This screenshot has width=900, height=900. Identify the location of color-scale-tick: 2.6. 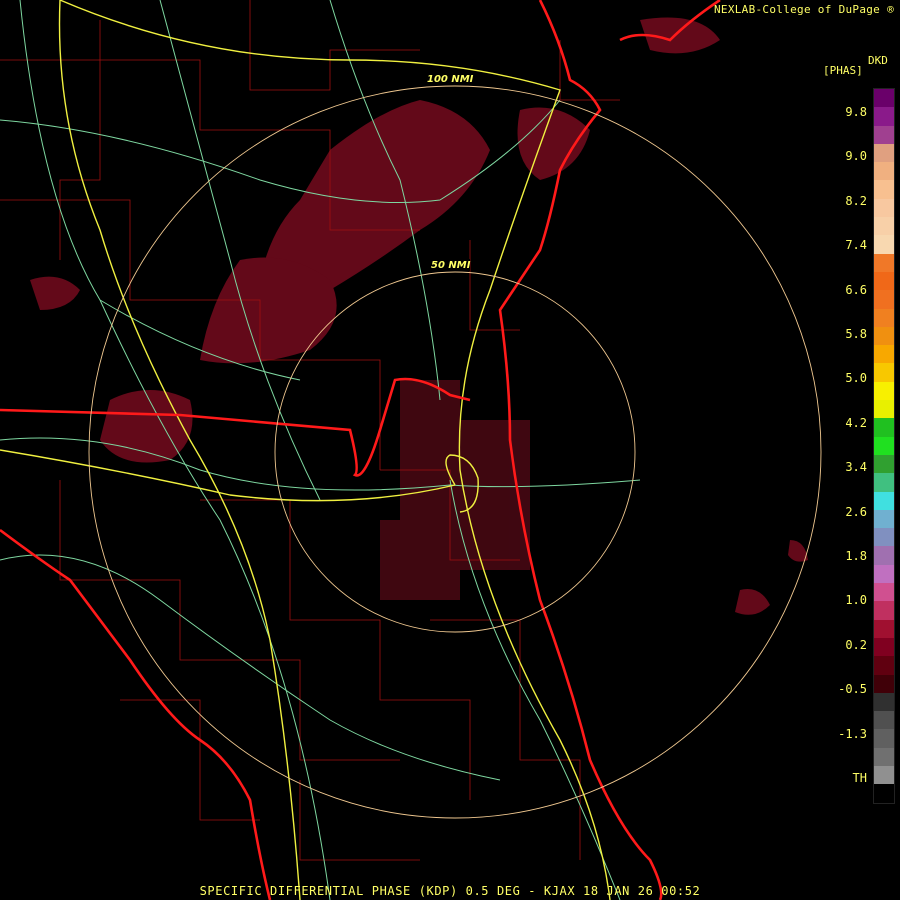
(856, 511).